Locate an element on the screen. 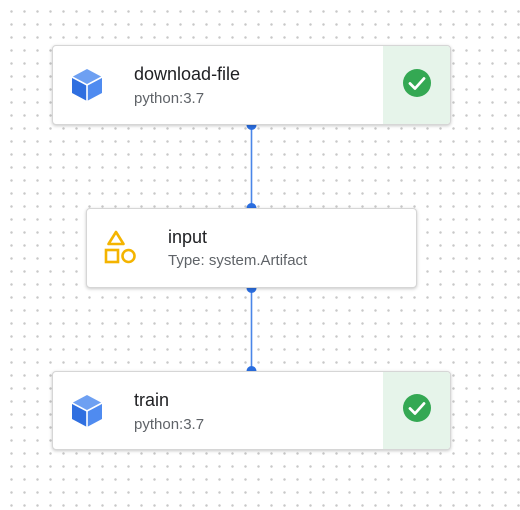 This screenshot has width=520, height=510. node-title: download-file is located at coordinates (187, 74).